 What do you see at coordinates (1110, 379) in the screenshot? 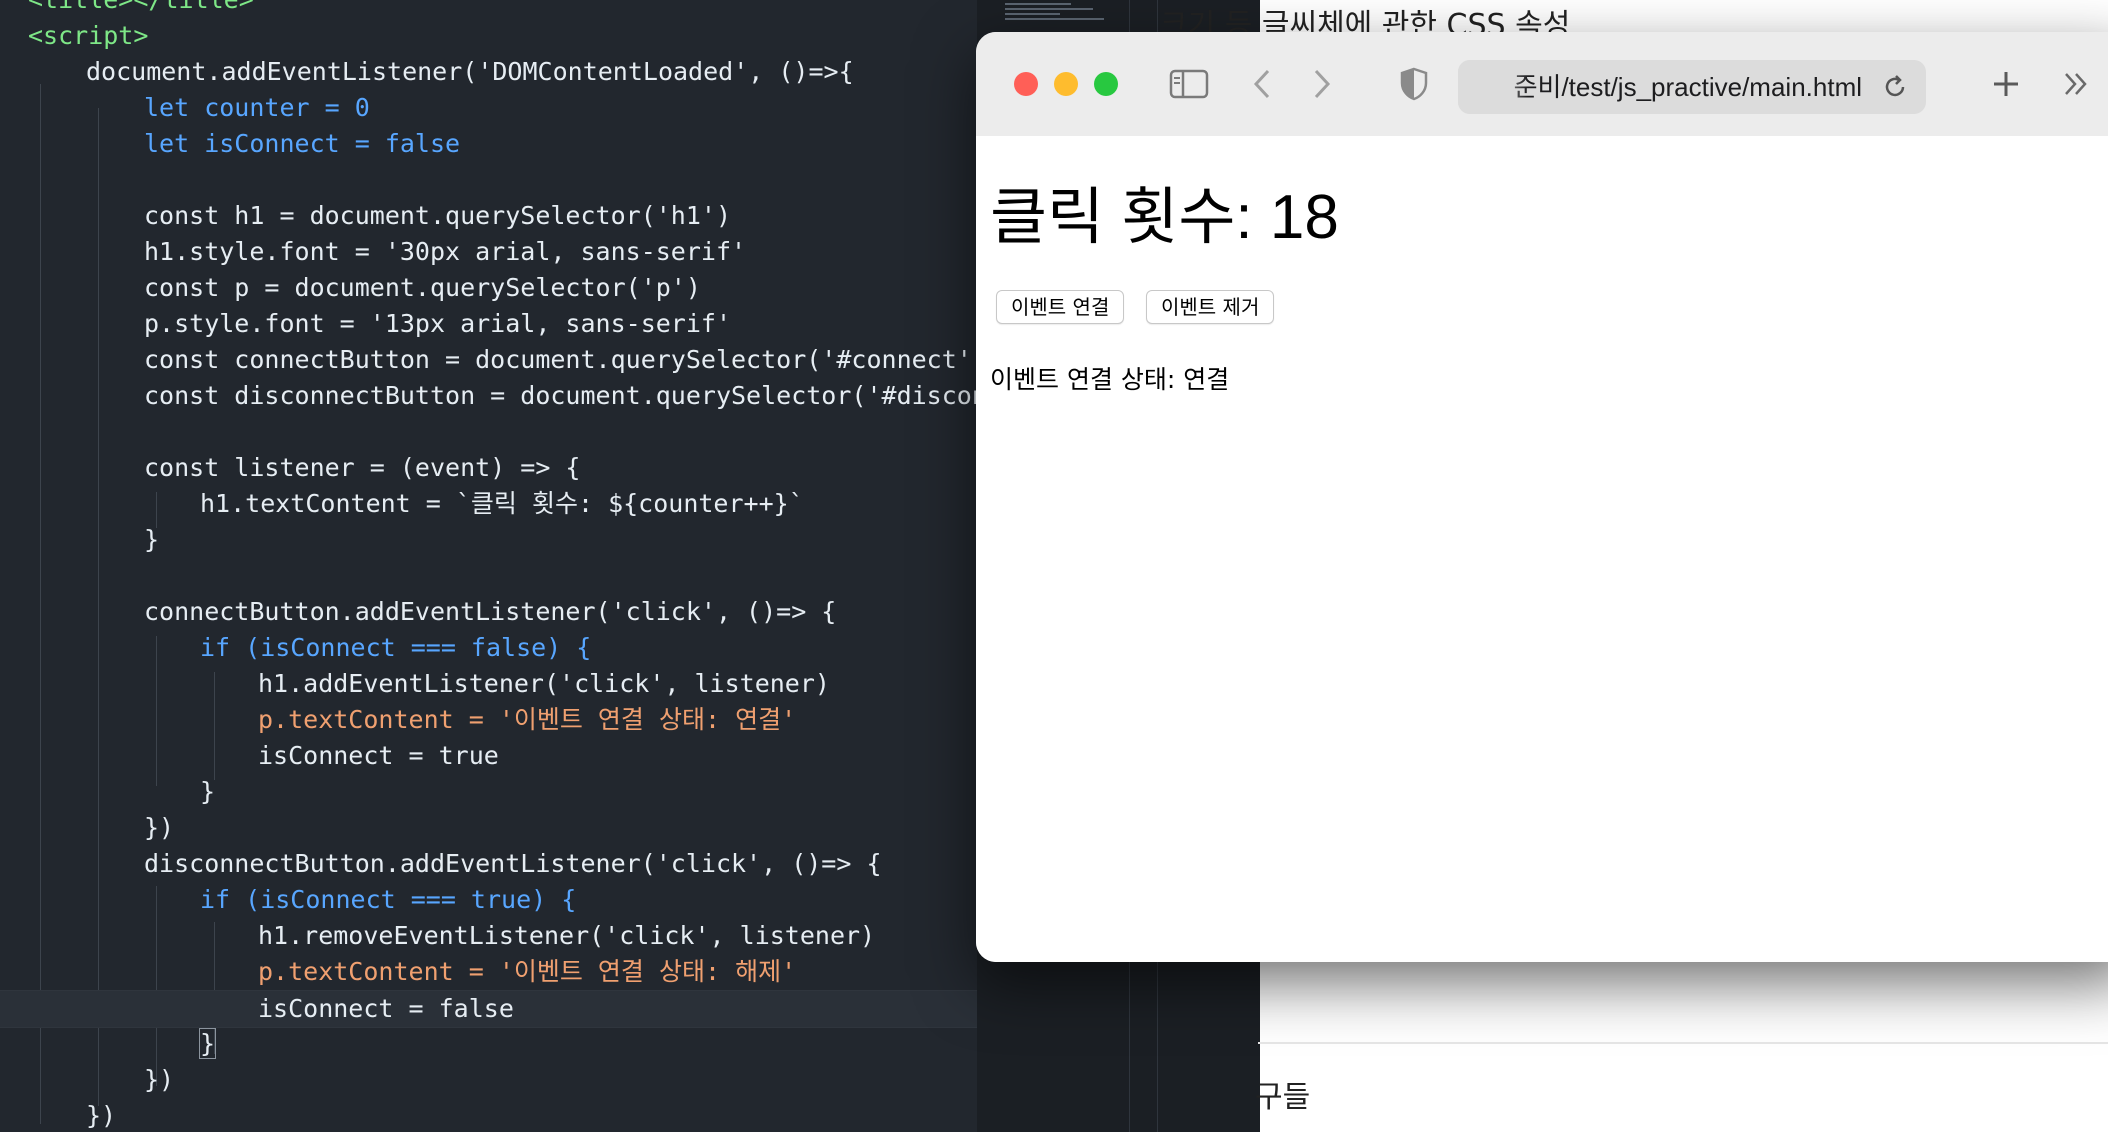
I see `connection-status-text: 이벤트 연결 상태: 연결` at bounding box center [1110, 379].